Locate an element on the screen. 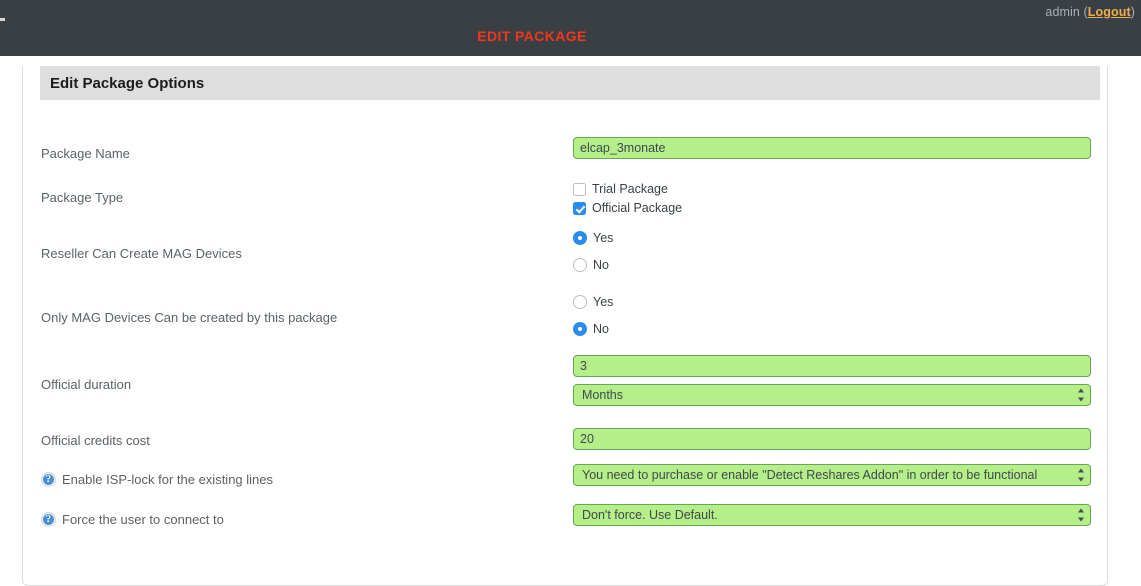 This screenshot has width=1141, height=586. reseller-mag-yes-label: Yes is located at coordinates (603, 238).